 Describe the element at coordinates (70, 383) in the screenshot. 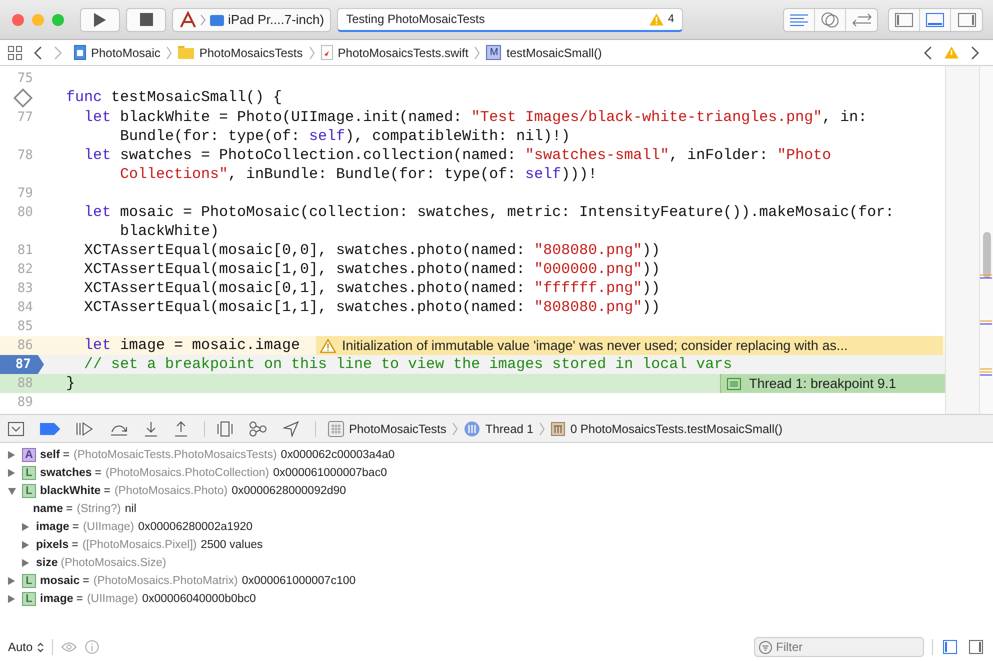

I see `code-line: }` at that location.